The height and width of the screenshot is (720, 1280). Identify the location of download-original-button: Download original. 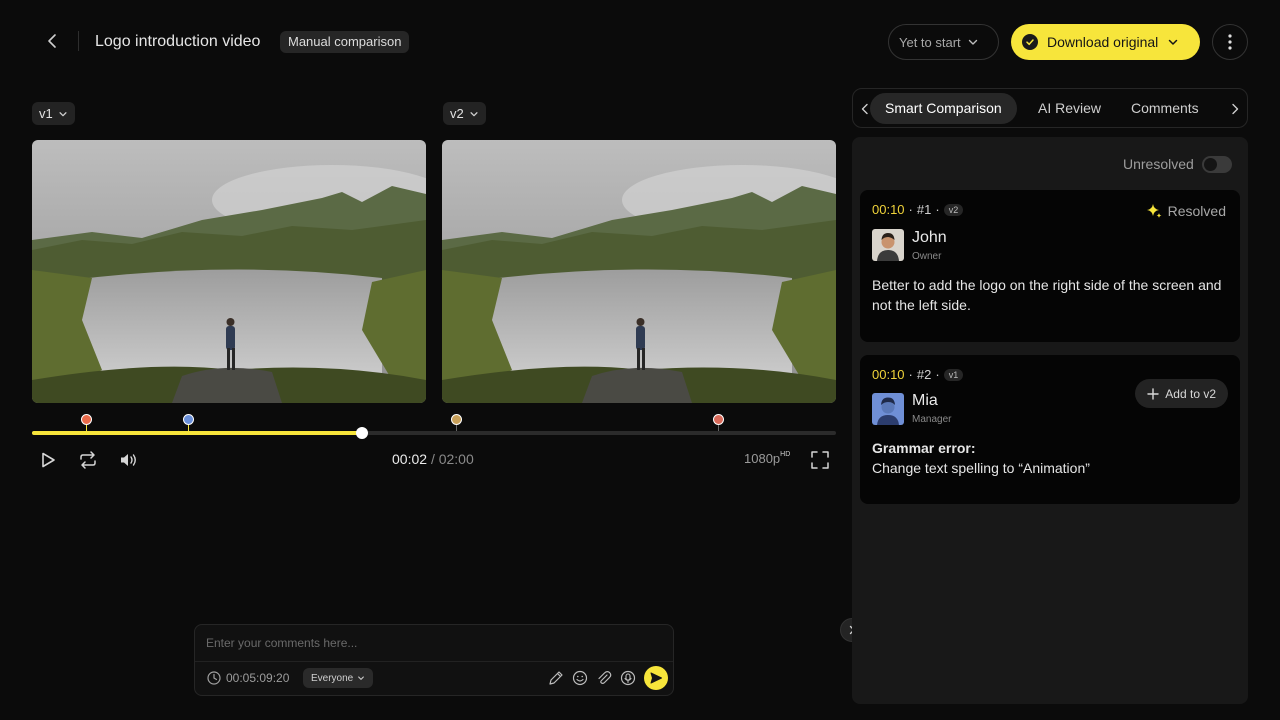
(1105, 42).